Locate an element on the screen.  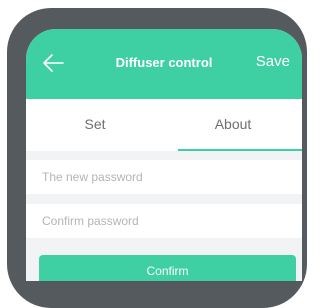
confirm-password-input is located at coordinates (164, 221).